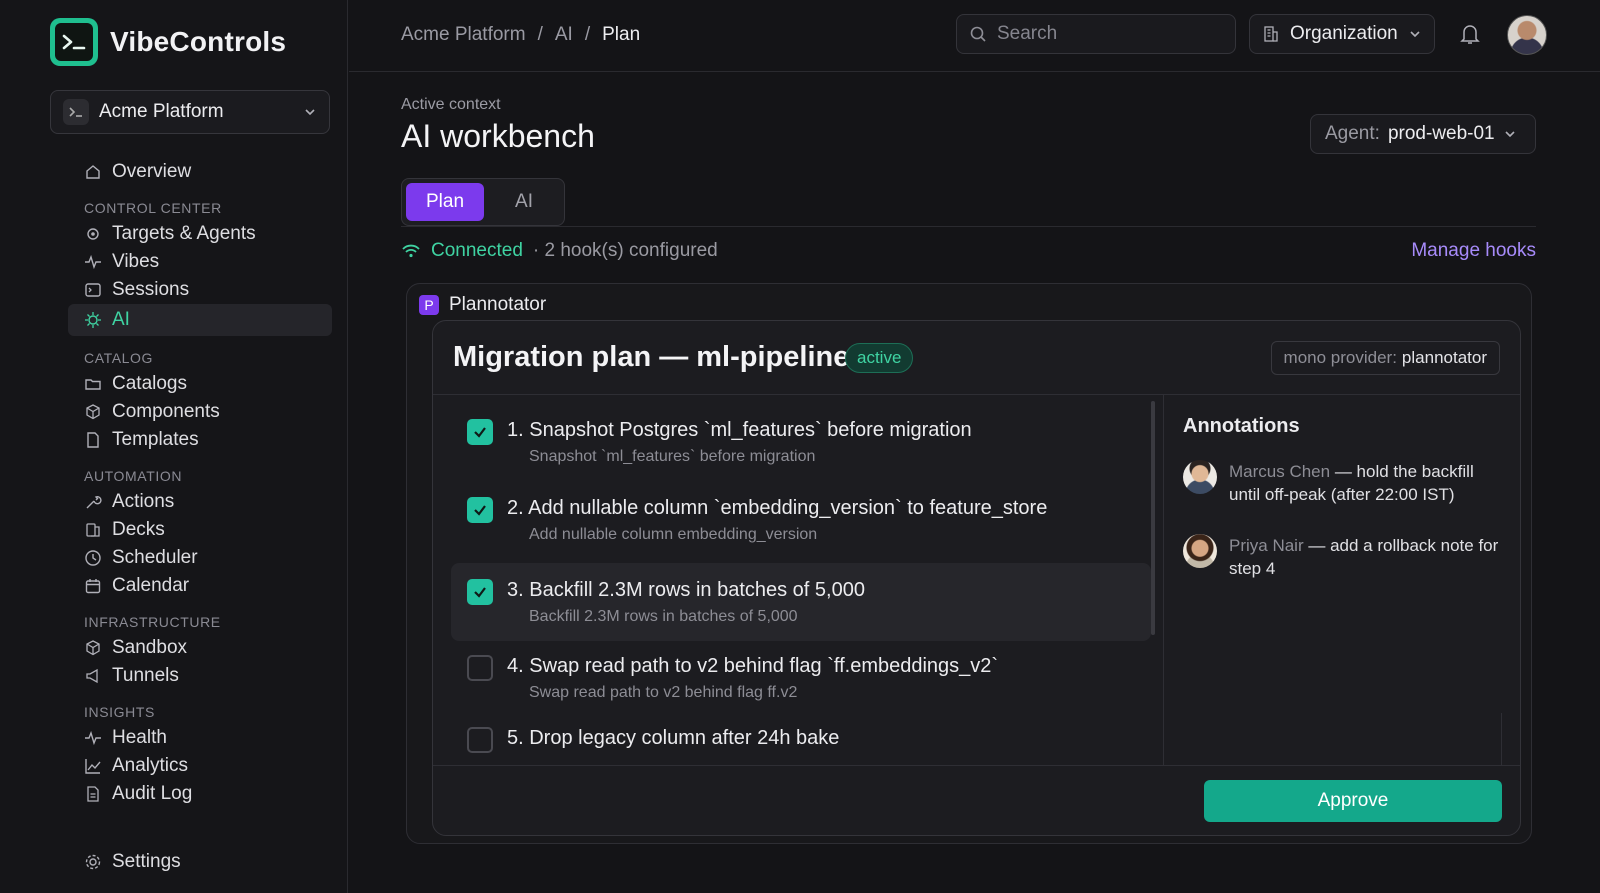 The height and width of the screenshot is (893, 1600). What do you see at coordinates (200, 290) in the screenshot?
I see `sidebar-item-sessions: Sessions` at bounding box center [200, 290].